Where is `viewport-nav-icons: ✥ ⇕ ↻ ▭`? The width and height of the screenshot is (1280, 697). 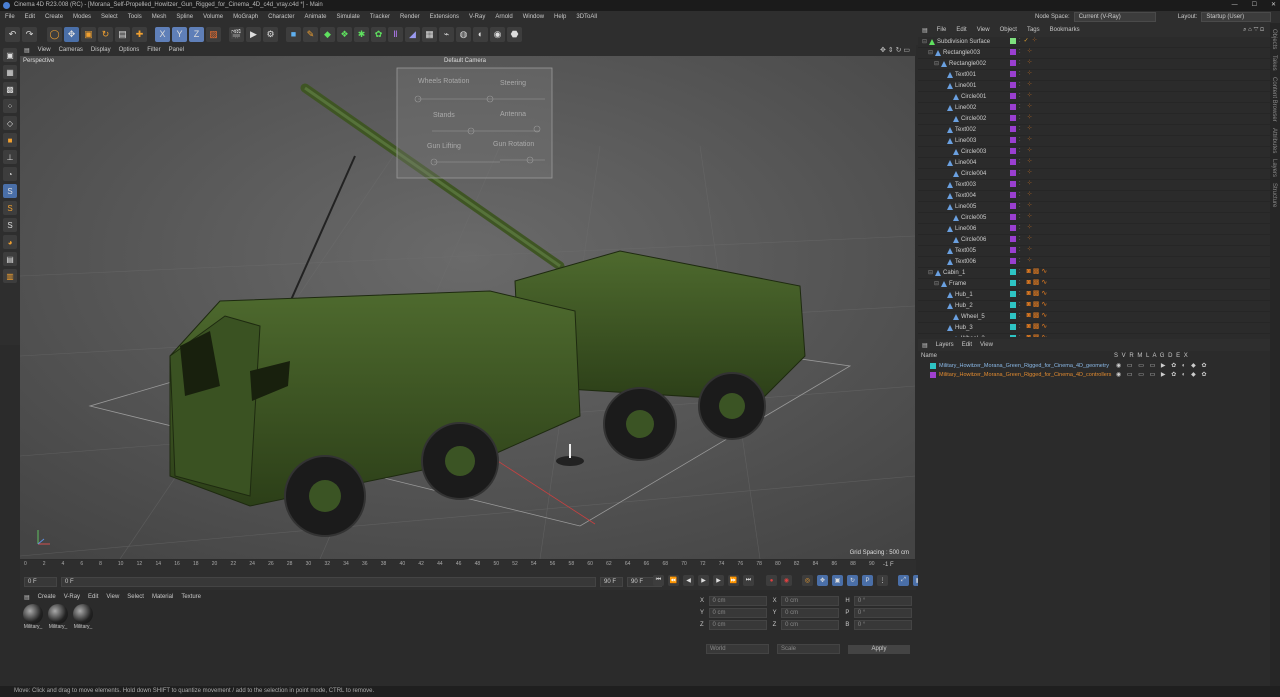
viewport-nav-icons: ✥ ⇕ ↻ ▭ is located at coordinates (895, 50).